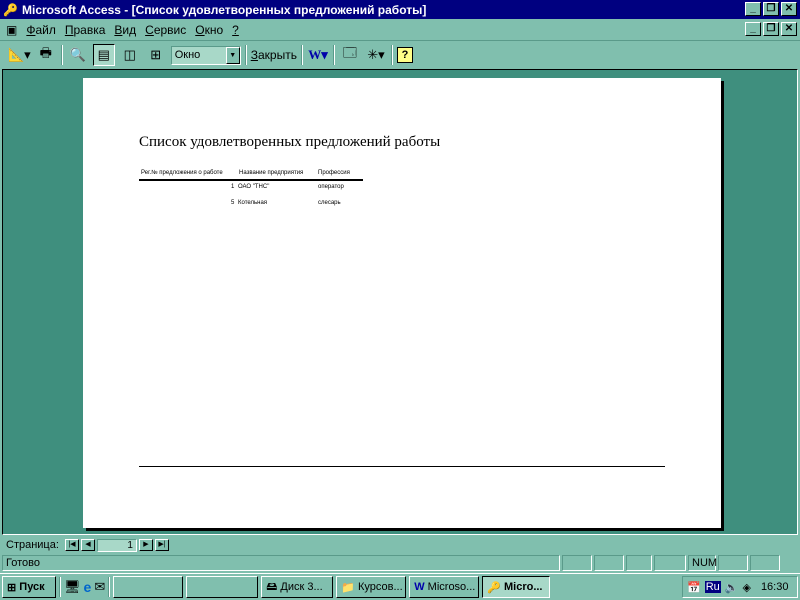 This screenshot has width=800, height=600. What do you see at coordinates (281, 563) in the screenshot?
I see `status-text: Готово` at bounding box center [281, 563].